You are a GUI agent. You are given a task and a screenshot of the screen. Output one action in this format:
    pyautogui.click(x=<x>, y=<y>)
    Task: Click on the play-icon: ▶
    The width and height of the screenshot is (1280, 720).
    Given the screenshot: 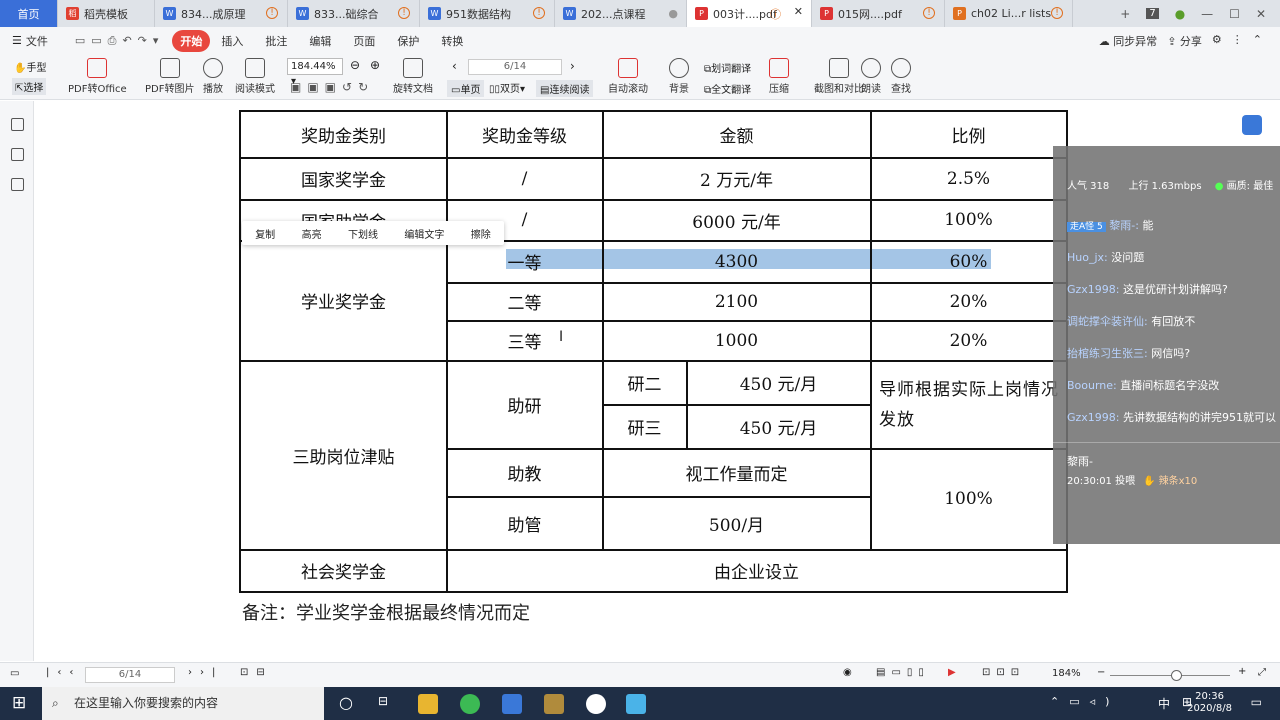 What is the action you would take?
    pyautogui.click(x=952, y=672)
    